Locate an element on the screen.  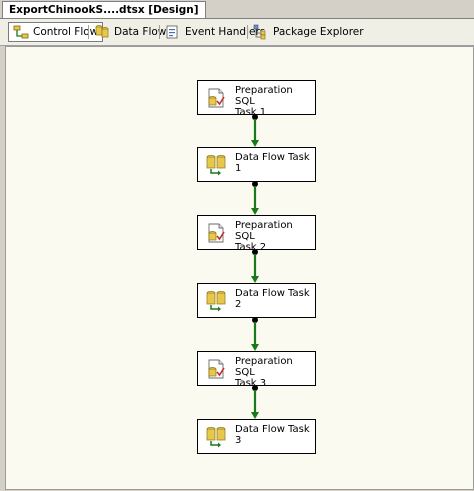
task-label: Data Flow Task 2 is located at coordinates (272, 299).